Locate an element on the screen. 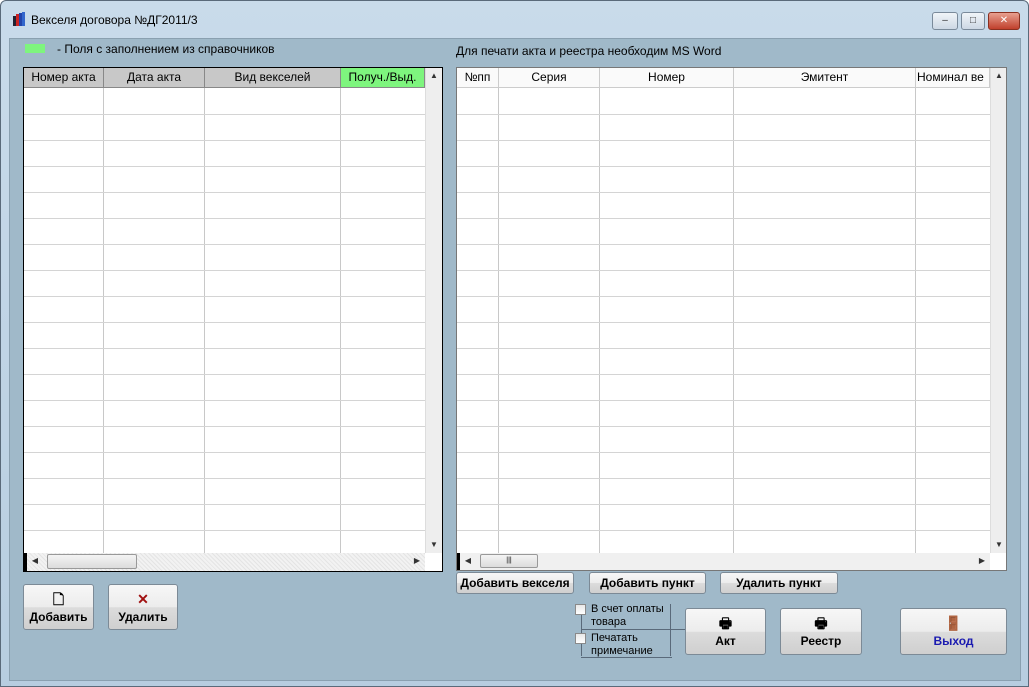 The height and width of the screenshot is (687, 1029). col-header-nominal: Номинал ве is located at coordinates (953, 78).